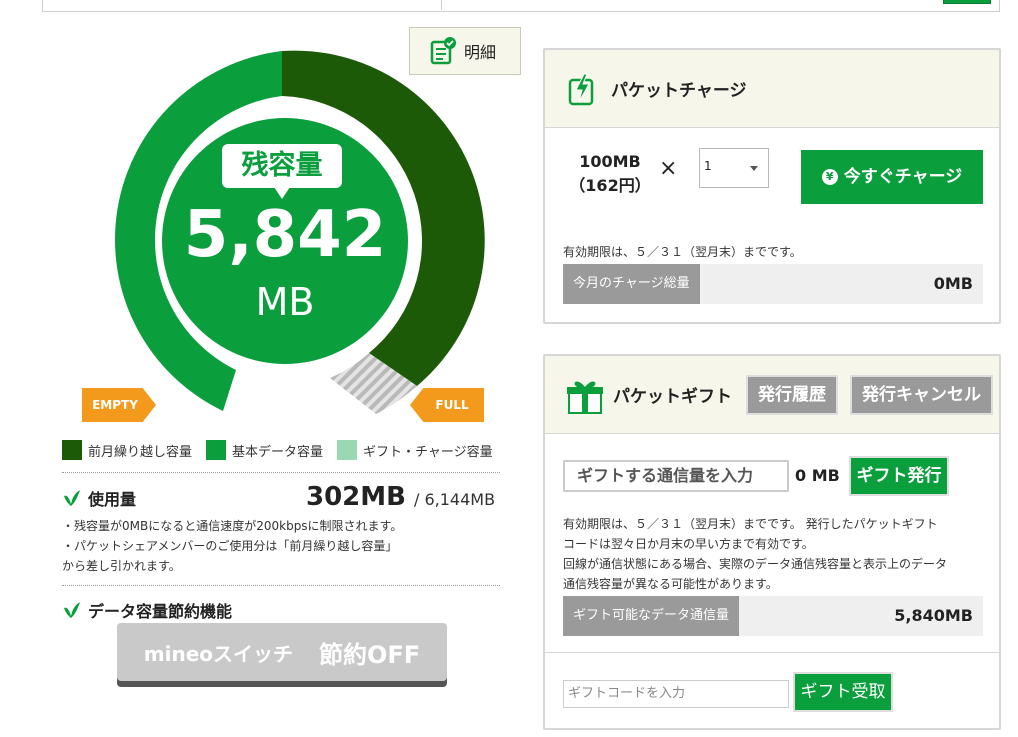 The height and width of the screenshot is (737, 1018). Describe the element at coordinates (521, 6) in the screenshot. I see `top-panel-edge` at that location.